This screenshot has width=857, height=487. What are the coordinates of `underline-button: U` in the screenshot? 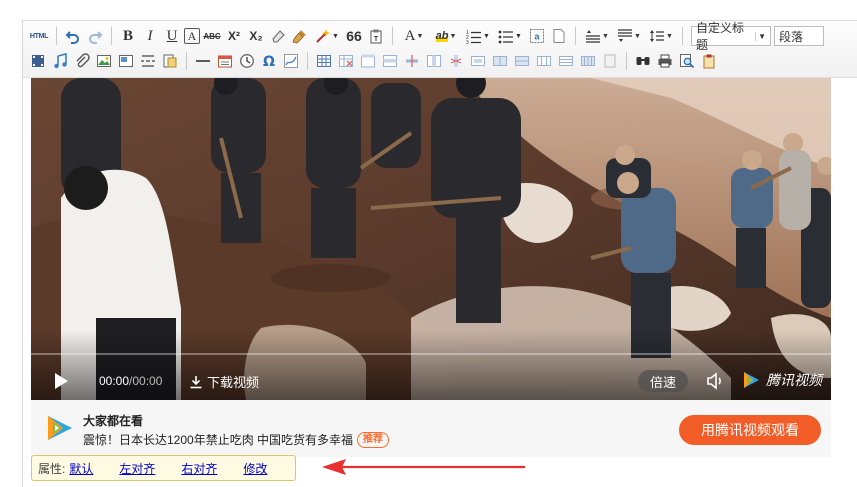 It's located at (172, 36).